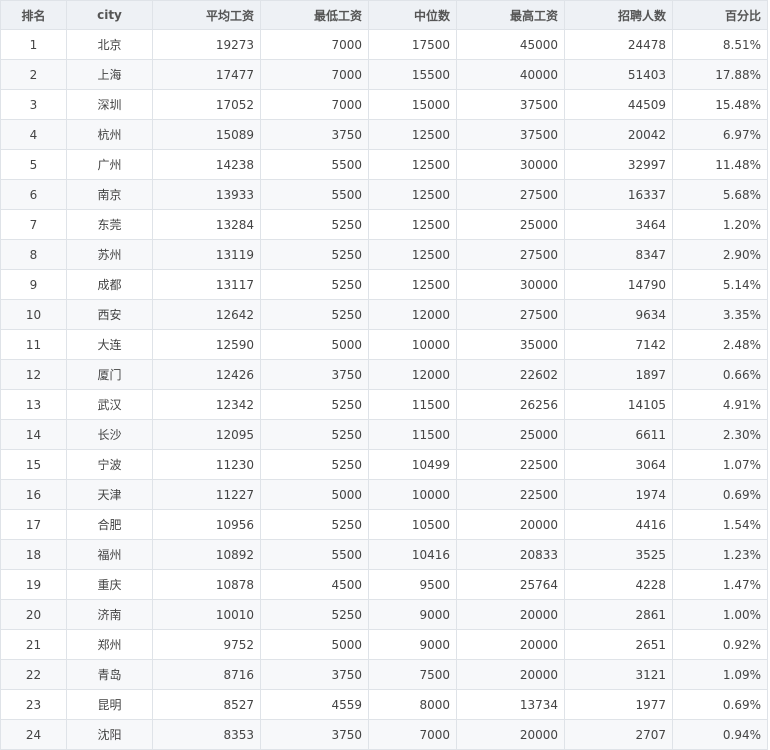 This screenshot has height=750, width=770. I want to click on table-row: 15 宁波 11230 5250 10499 22500 3064 1.07%, so click(384, 464).